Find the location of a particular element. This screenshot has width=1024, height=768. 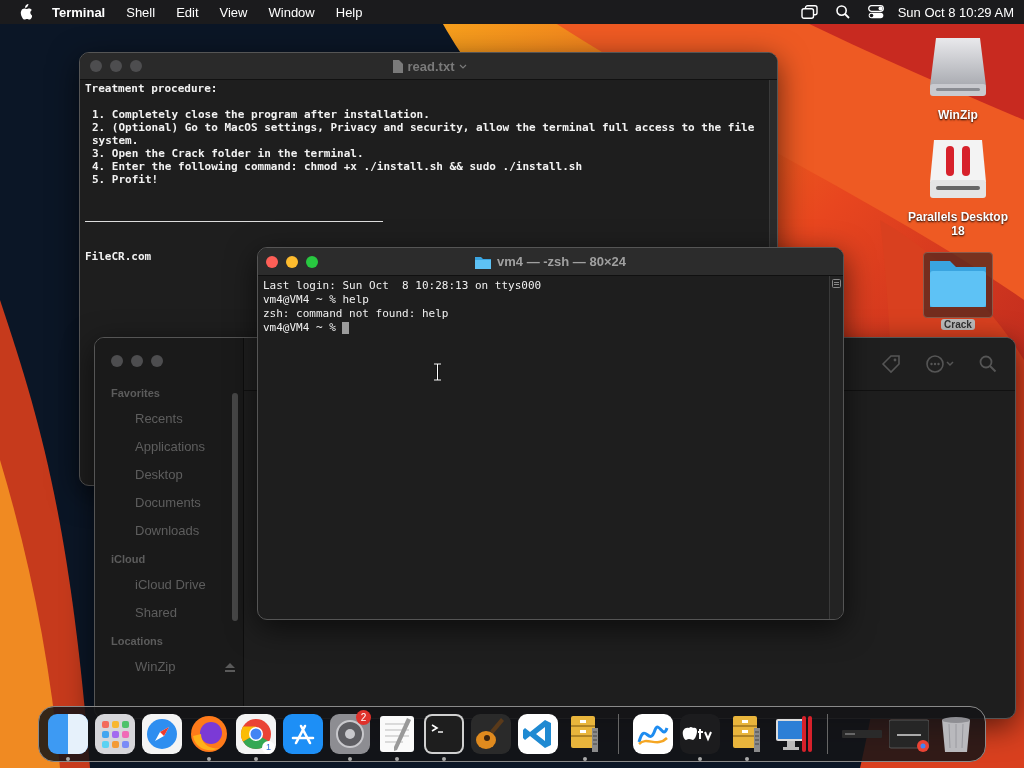

text-line: FileCR.com is located at coordinates (118, 256).